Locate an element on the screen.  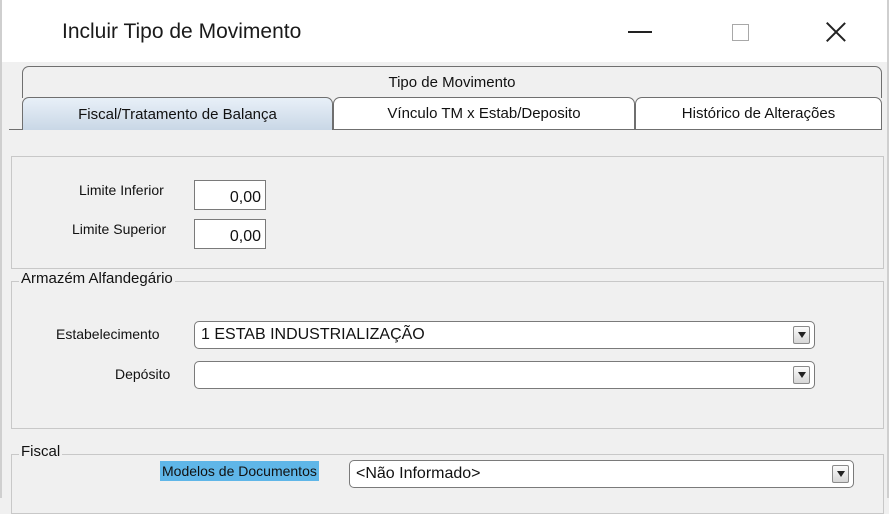
tab-vinculo-tm-estab-deposito: Vínculo TM x Estab/Deposito is located at coordinates (484, 113).